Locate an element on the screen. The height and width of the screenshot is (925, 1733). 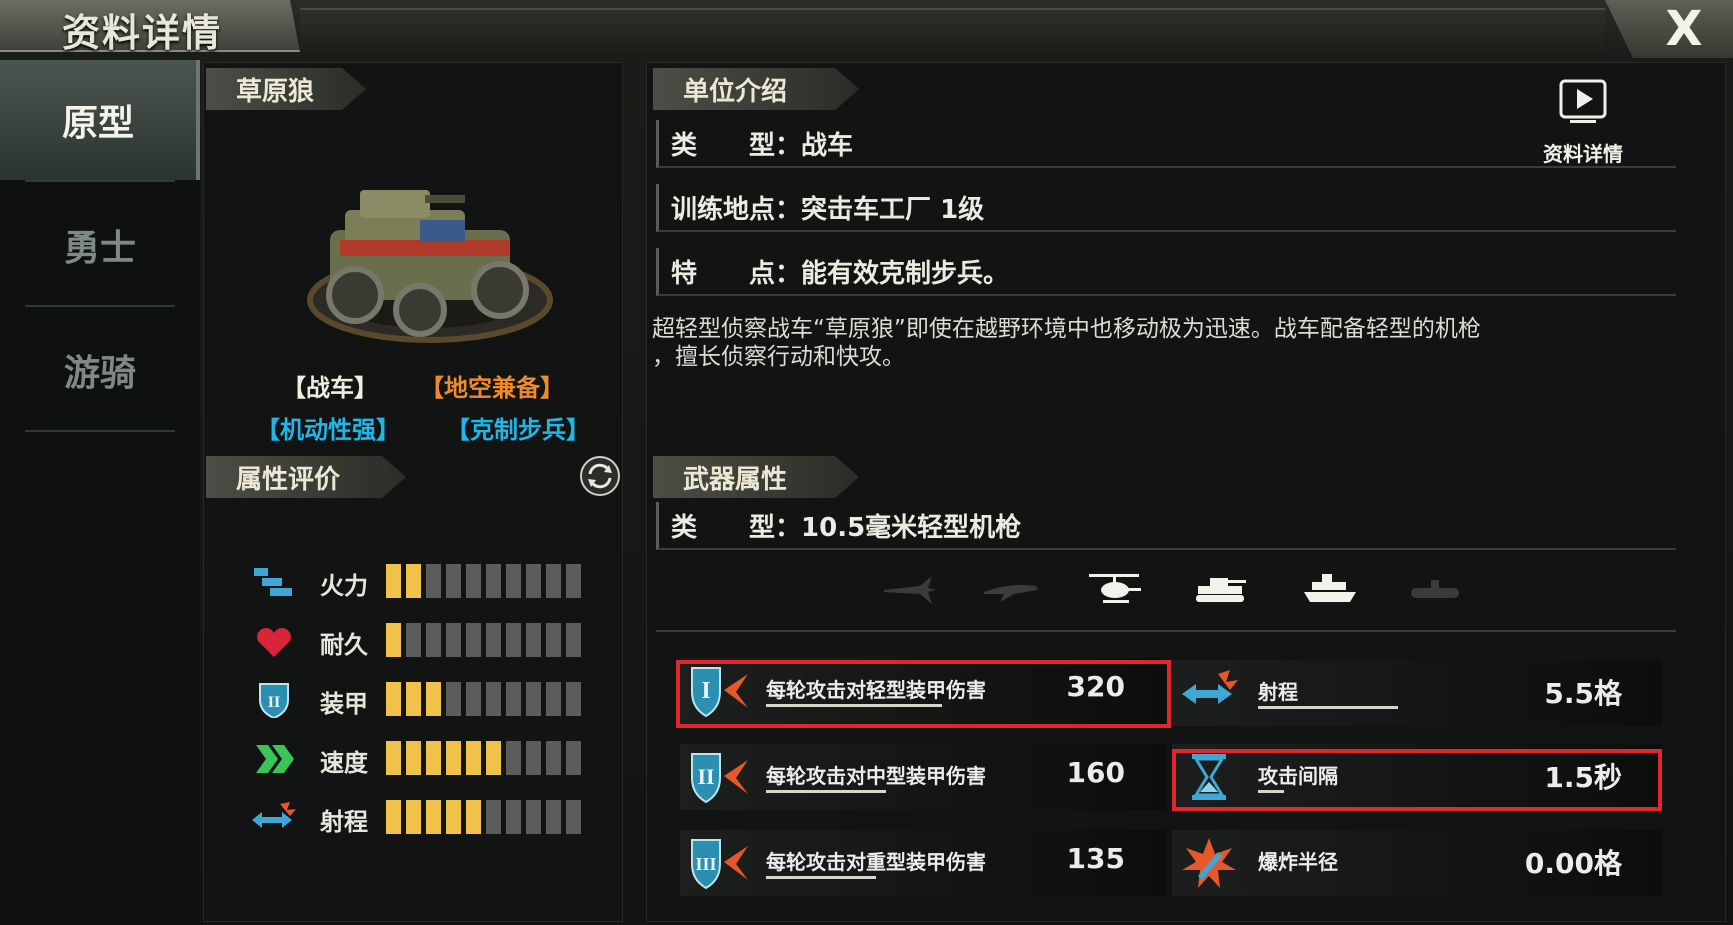
blast-radius-stat: 爆炸半径 0.00格 is located at coordinates (1417, 863).